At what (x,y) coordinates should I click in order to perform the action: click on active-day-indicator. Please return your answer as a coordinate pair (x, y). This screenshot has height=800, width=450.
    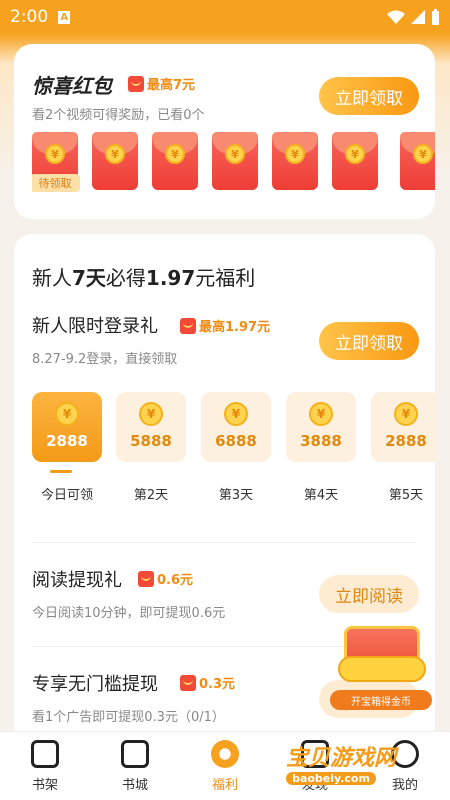
    Looking at the image, I should click on (61, 471).